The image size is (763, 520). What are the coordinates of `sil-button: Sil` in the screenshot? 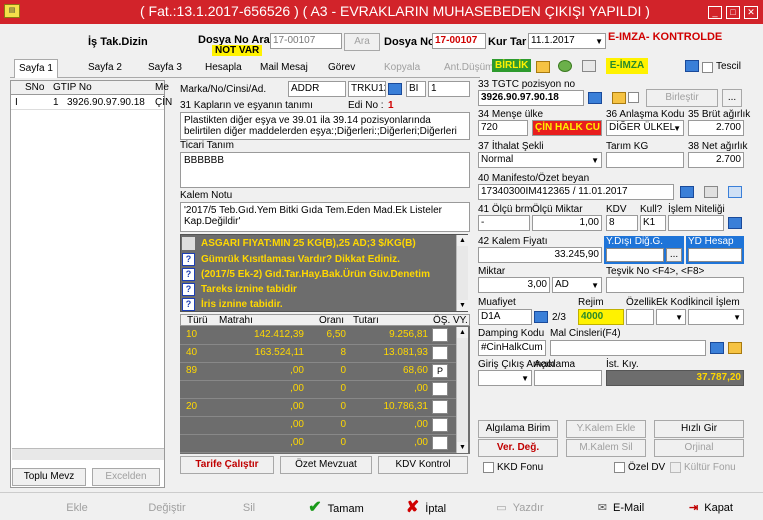 It's located at (249, 508).